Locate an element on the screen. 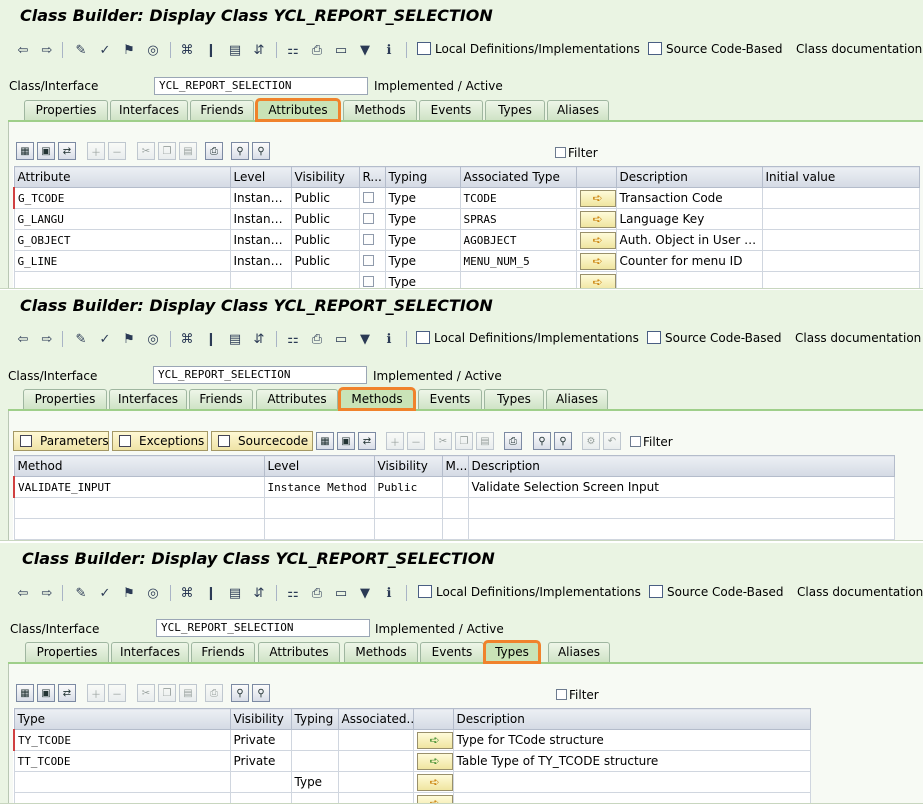  info-icon: ℹ is located at coordinates (389, 50).